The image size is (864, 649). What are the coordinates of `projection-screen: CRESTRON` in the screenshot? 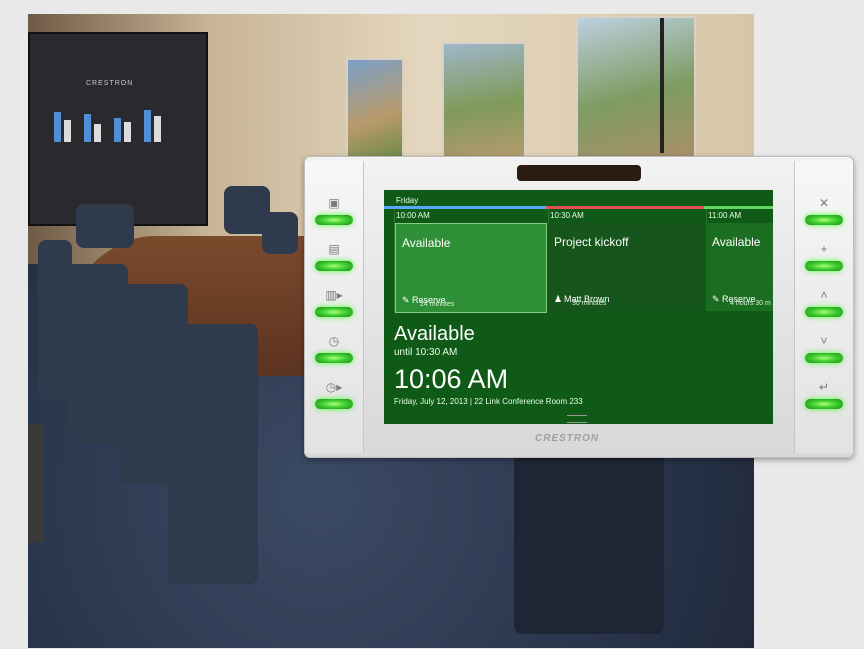 It's located at (118, 129).